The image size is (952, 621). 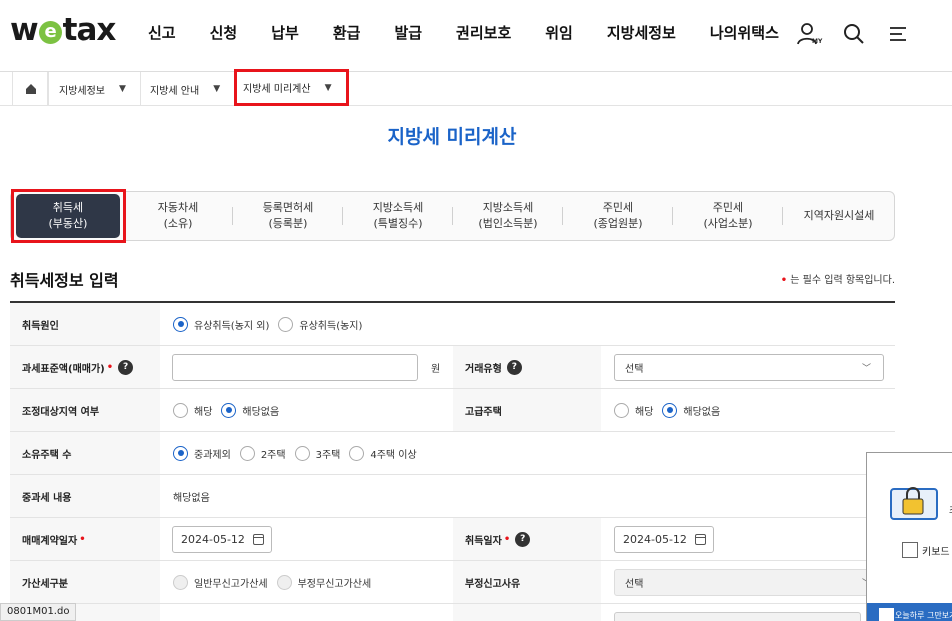 I want to click on radio-houses-3: 3주택, so click(x=317, y=453).